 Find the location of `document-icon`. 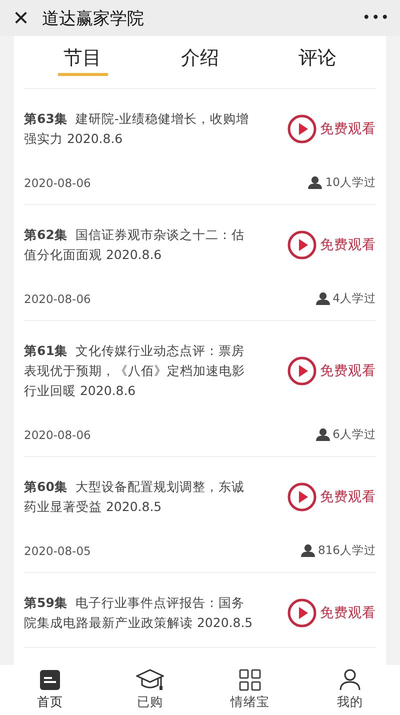

document-icon is located at coordinates (50, 680).